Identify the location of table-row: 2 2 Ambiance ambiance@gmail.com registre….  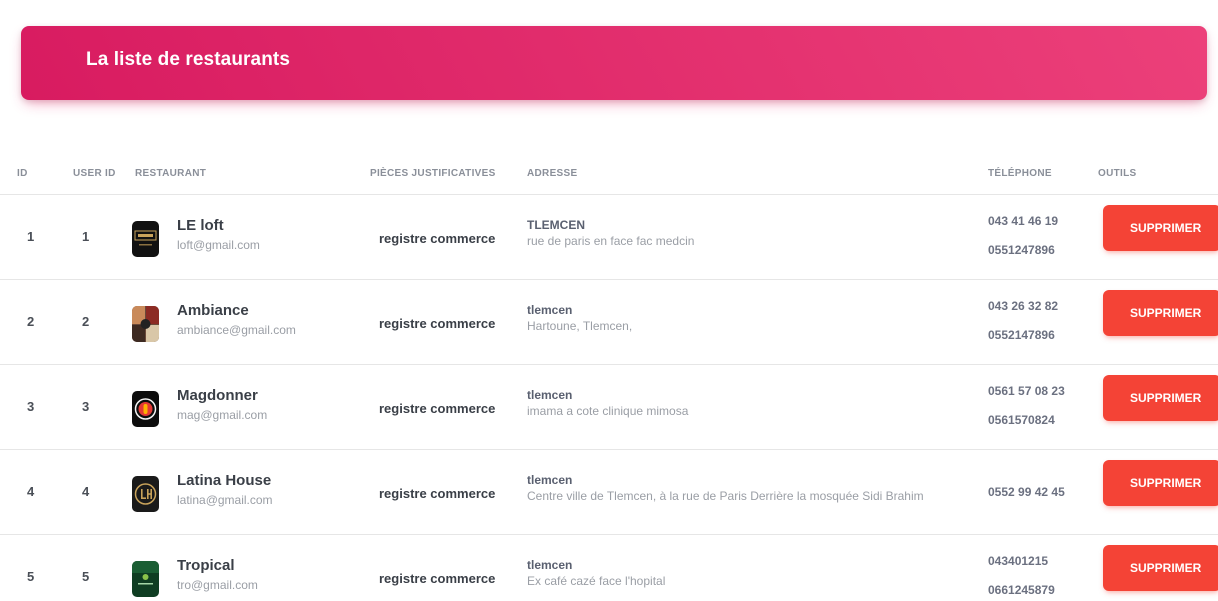
(609, 322).